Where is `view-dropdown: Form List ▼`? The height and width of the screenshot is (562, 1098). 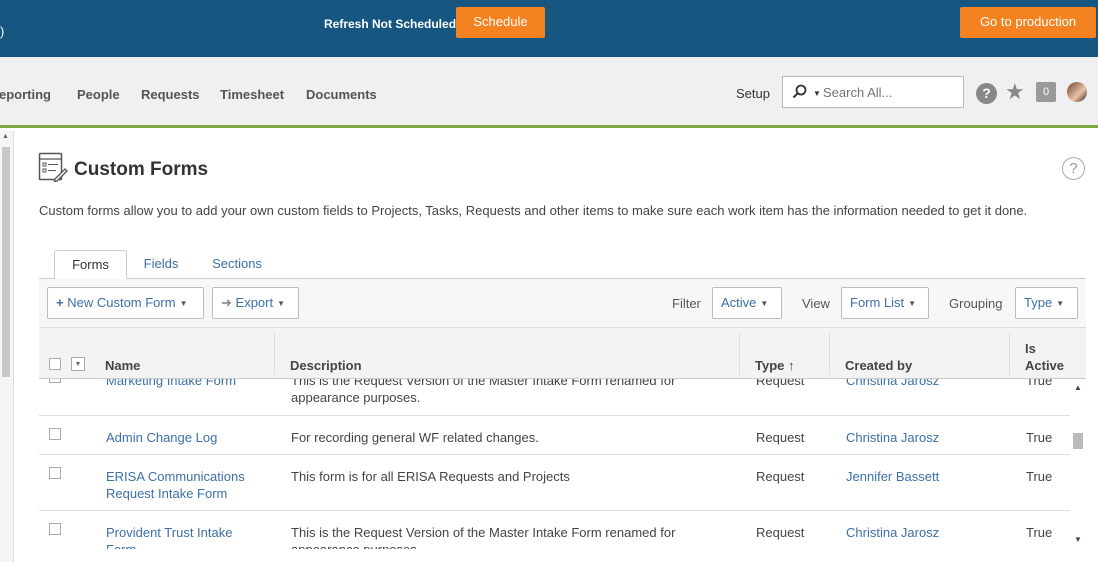
view-dropdown: Form List ▼ is located at coordinates (885, 303).